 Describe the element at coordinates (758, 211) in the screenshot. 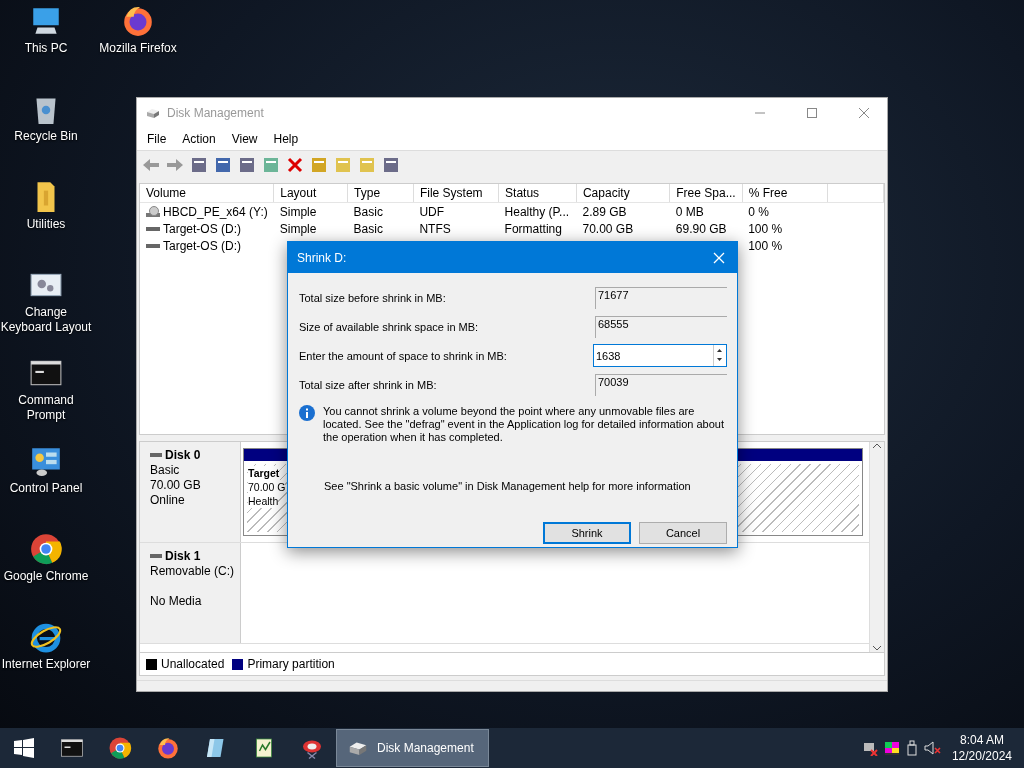

I see `table-cell: 0 %` at that location.